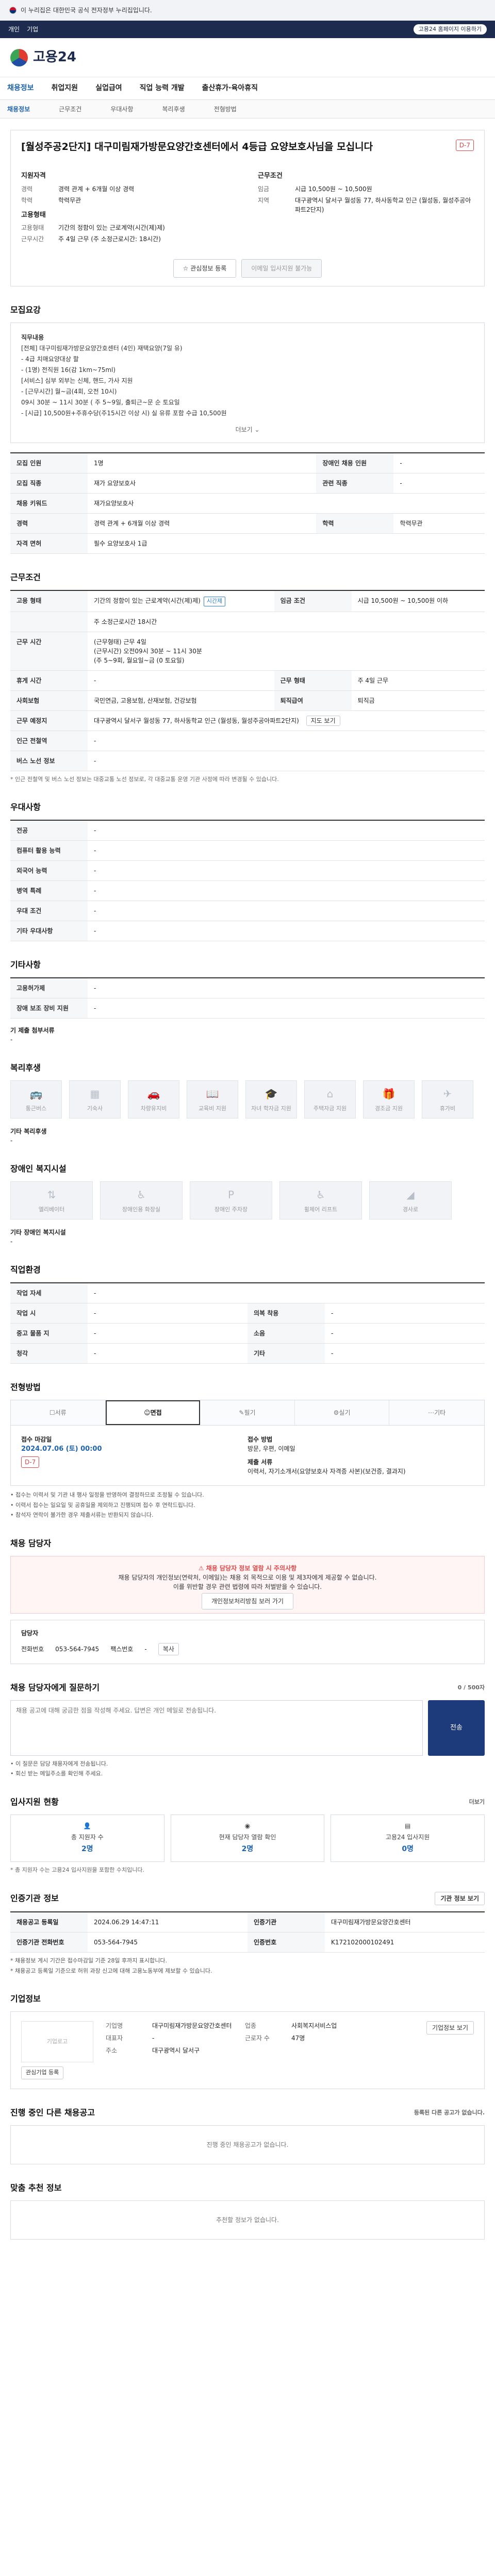  I want to click on welfare-label: 자녀 학자금 지원, so click(271, 1108).